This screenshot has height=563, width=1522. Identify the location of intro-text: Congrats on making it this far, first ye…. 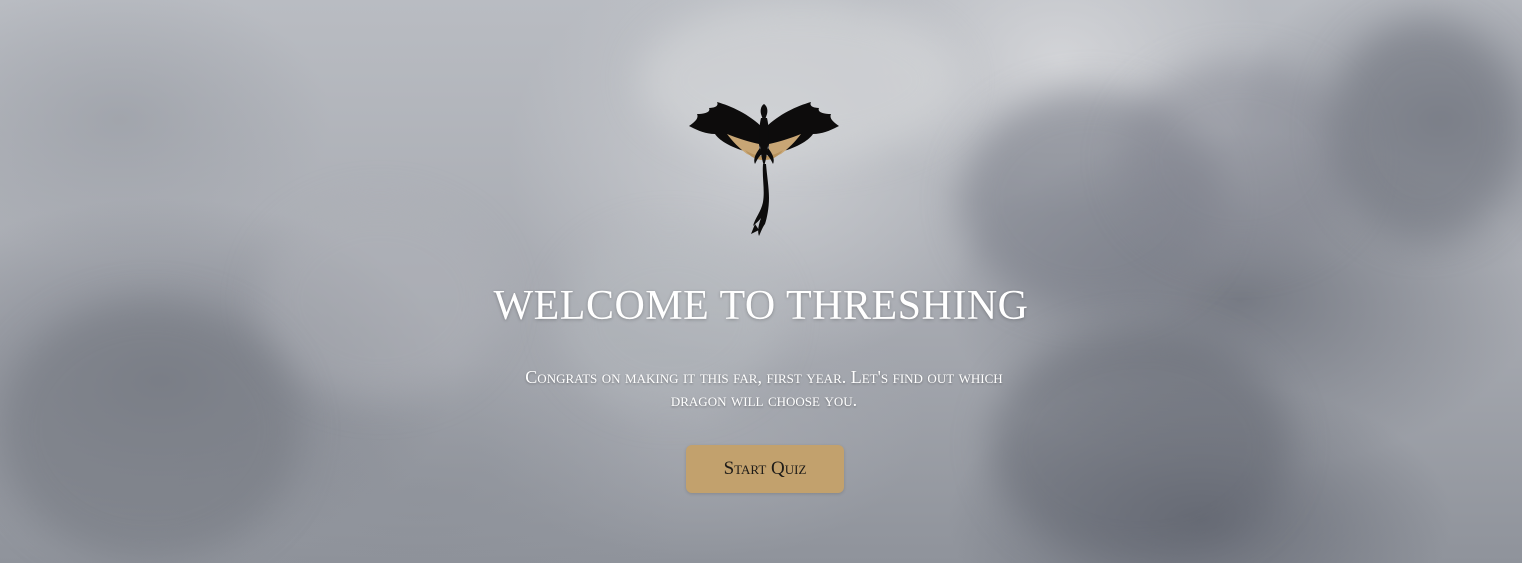
(764, 388).